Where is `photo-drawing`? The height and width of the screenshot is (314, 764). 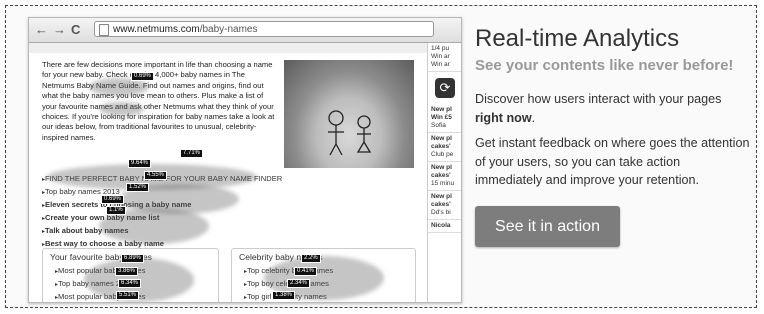 photo-drawing is located at coordinates (350, 133).